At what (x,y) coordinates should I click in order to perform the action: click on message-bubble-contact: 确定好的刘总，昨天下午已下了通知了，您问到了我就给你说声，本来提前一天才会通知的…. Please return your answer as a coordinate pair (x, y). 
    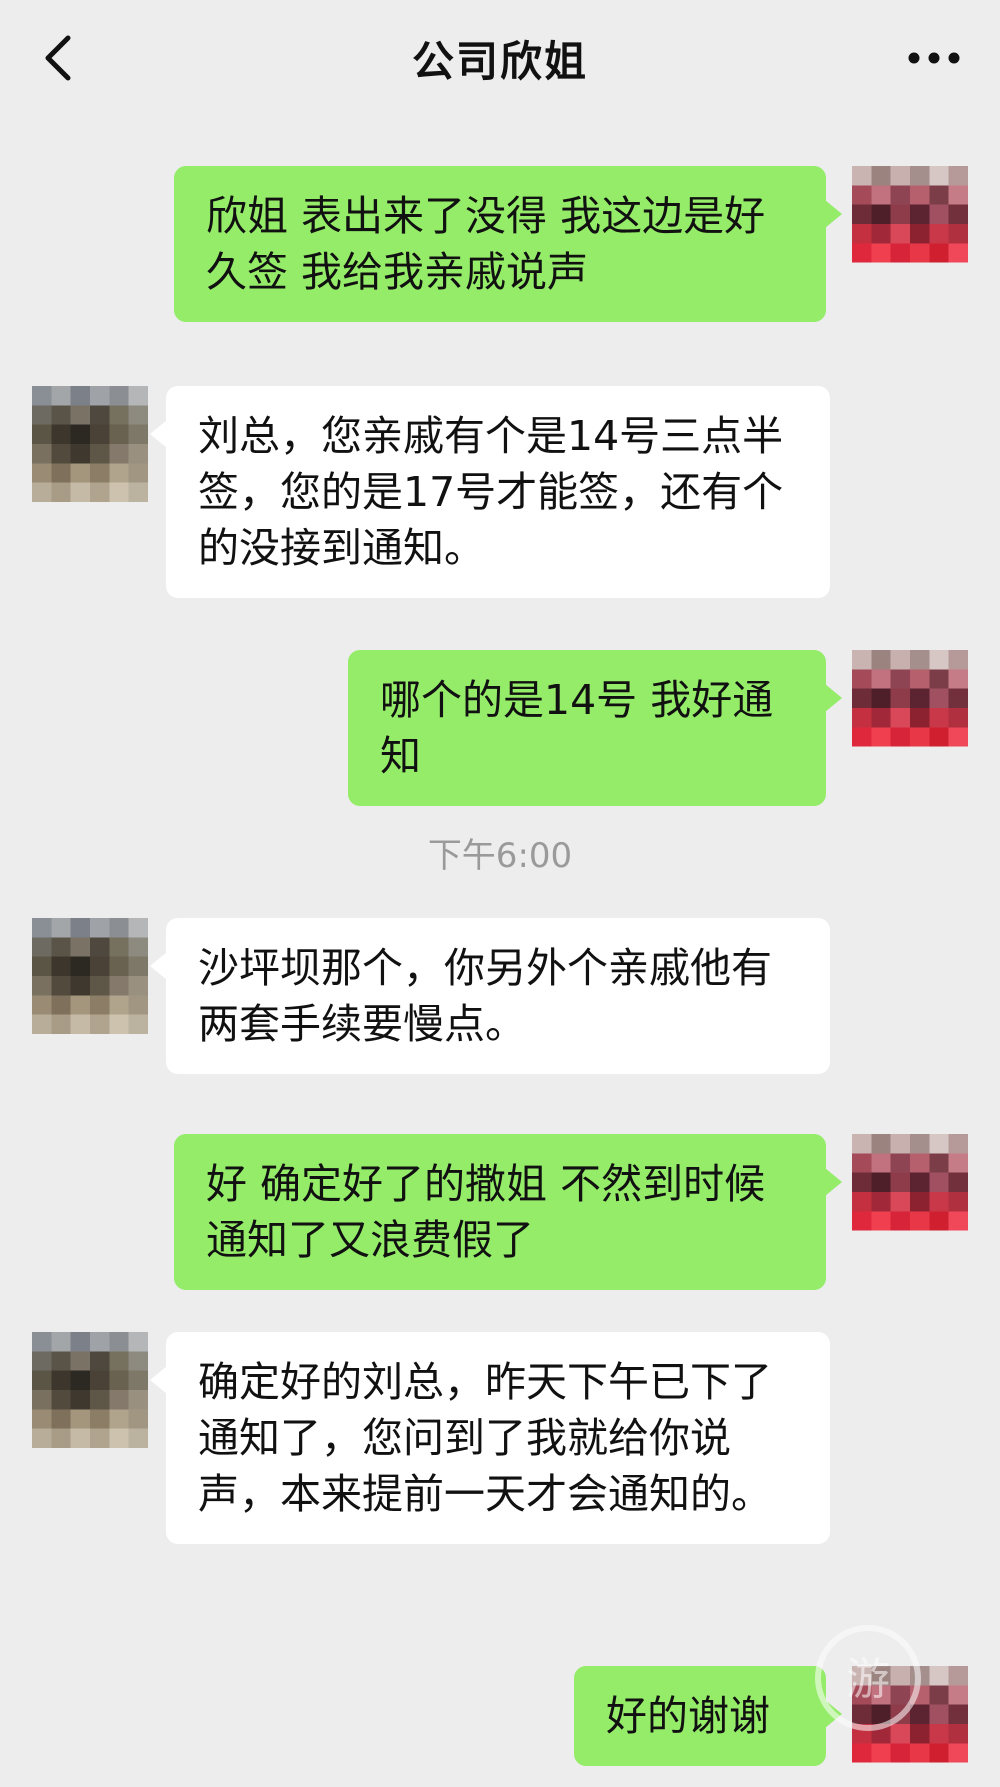
    Looking at the image, I should click on (490, 1438).